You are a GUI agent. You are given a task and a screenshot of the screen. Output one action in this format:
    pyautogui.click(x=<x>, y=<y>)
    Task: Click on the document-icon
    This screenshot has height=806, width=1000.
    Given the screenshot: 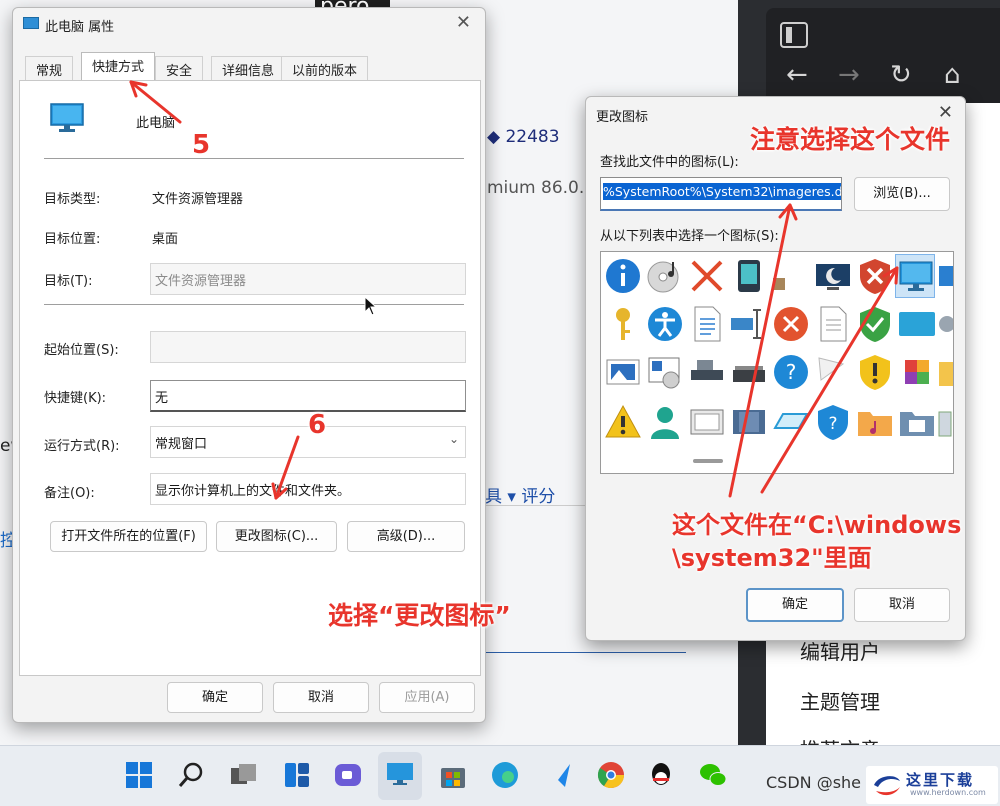 What is the action you would take?
    pyautogui.click(x=707, y=324)
    